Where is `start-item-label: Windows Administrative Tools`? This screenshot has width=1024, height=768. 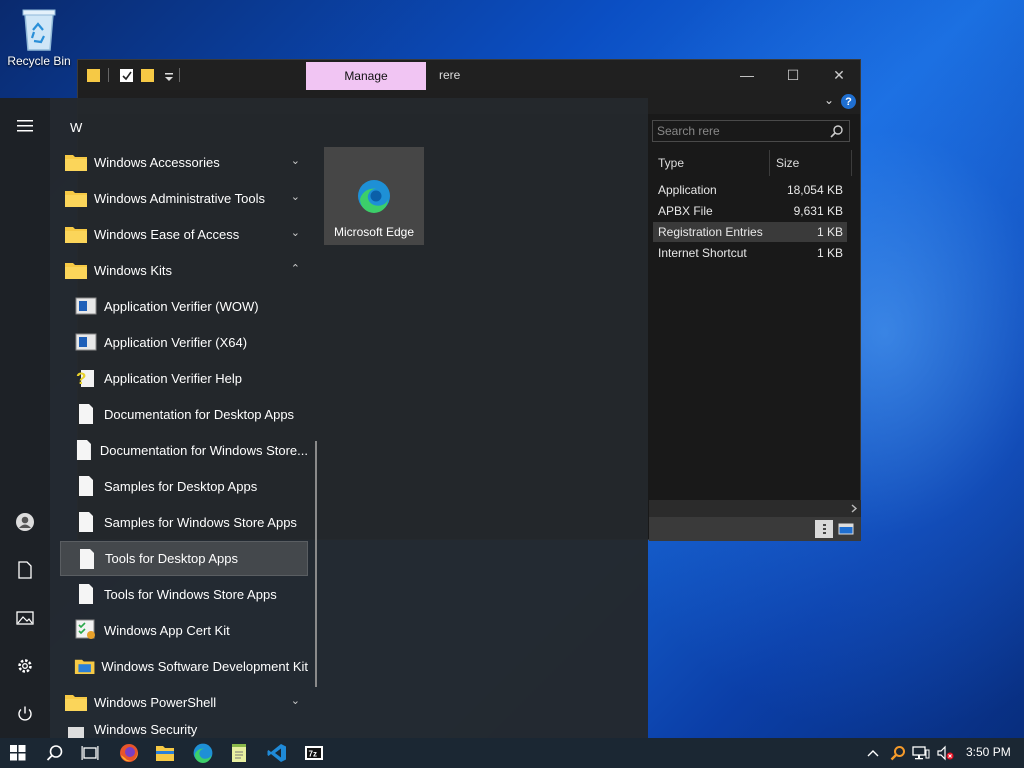
start-item-label: Windows Administrative Tools is located at coordinates (179, 198).